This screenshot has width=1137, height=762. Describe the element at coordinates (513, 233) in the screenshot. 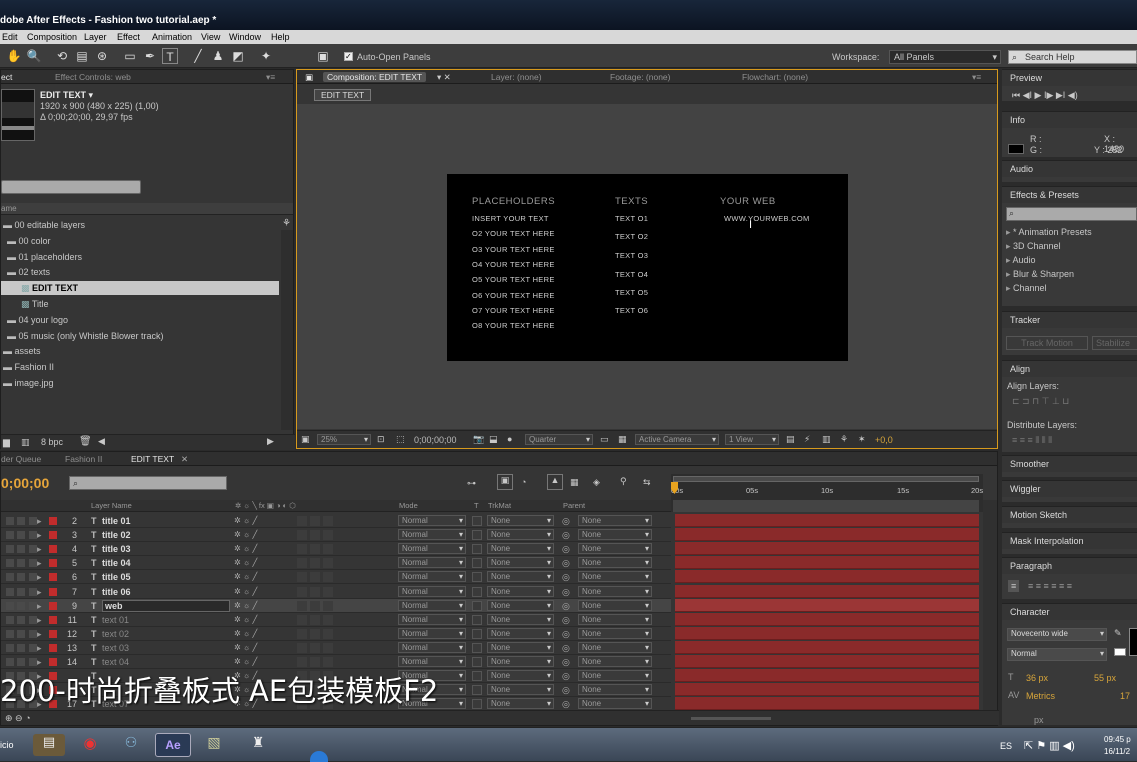

I see `placeholder-text: O2 YOUR TEXT HERE` at that location.